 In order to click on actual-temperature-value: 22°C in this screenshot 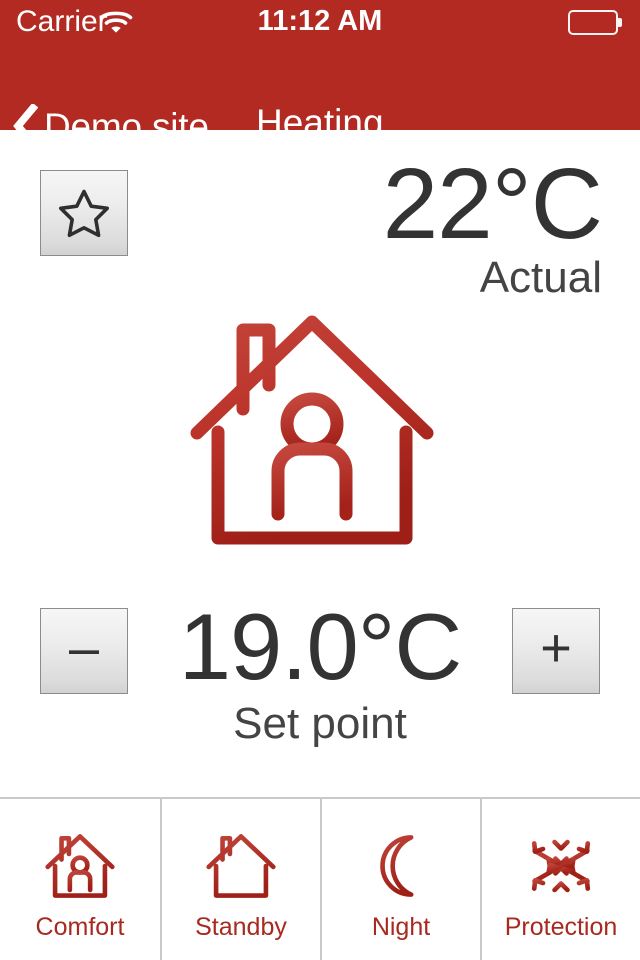, I will do `click(492, 204)`.